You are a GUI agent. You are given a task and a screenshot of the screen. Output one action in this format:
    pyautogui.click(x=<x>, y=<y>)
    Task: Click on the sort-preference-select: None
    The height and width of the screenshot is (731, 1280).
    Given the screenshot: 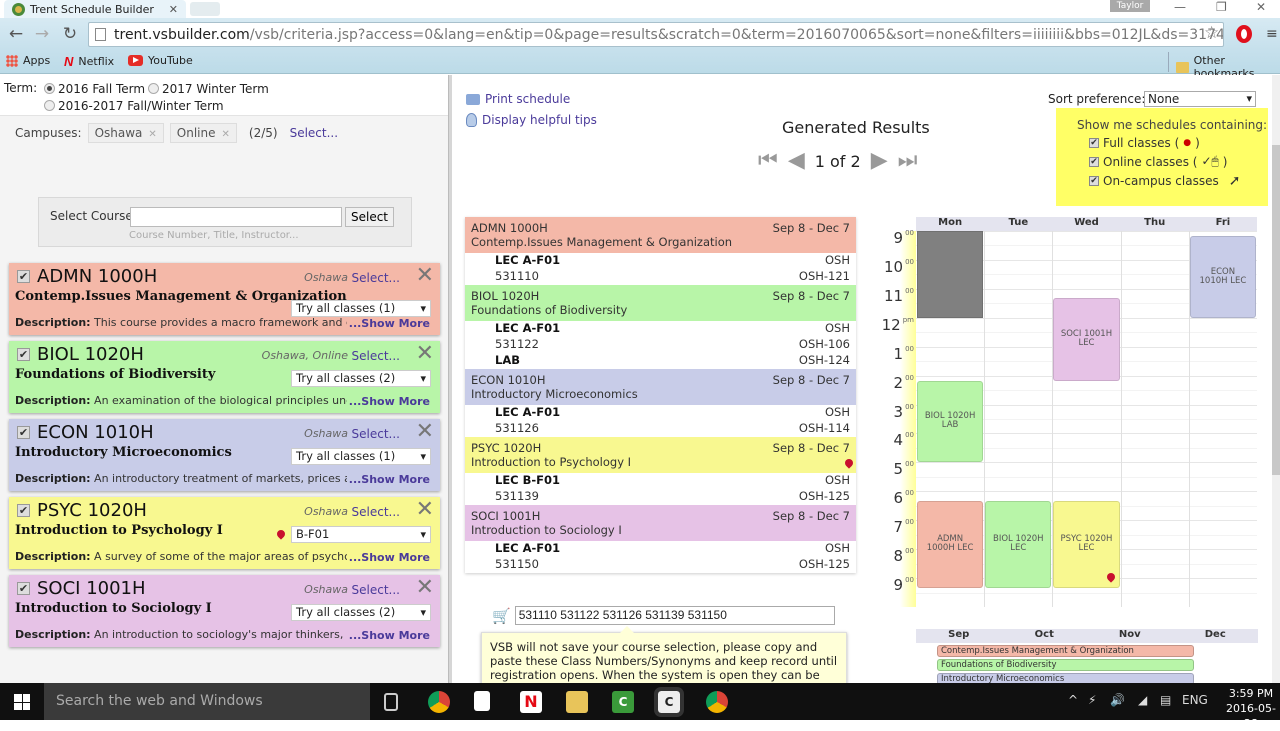 What is the action you would take?
    pyautogui.click(x=1200, y=99)
    